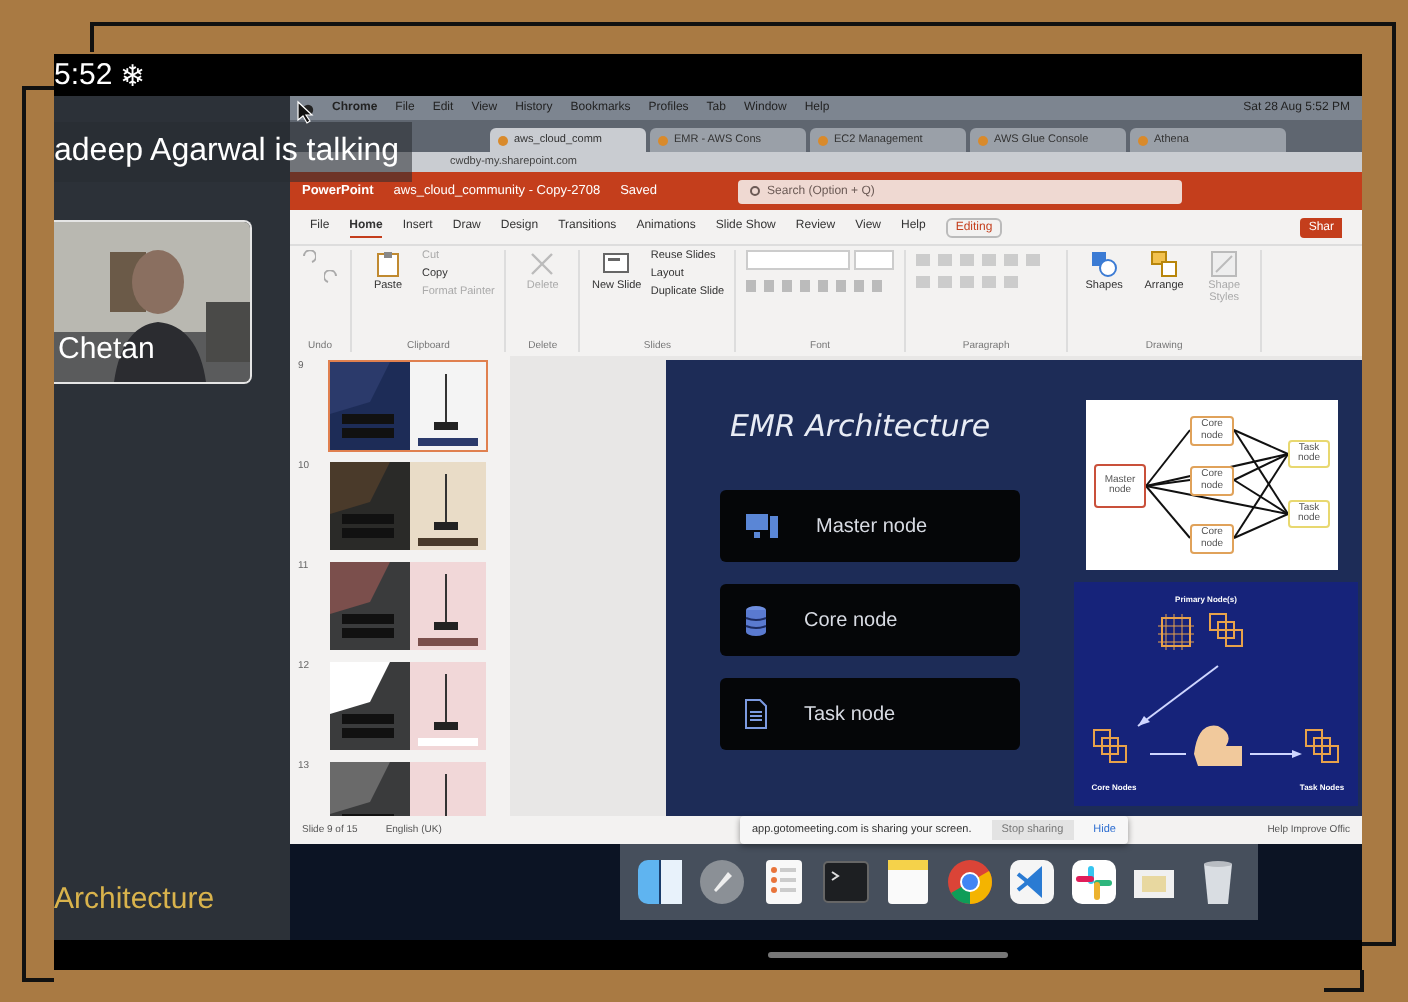  I want to click on caption-text: Architecture, so click(135, 899).